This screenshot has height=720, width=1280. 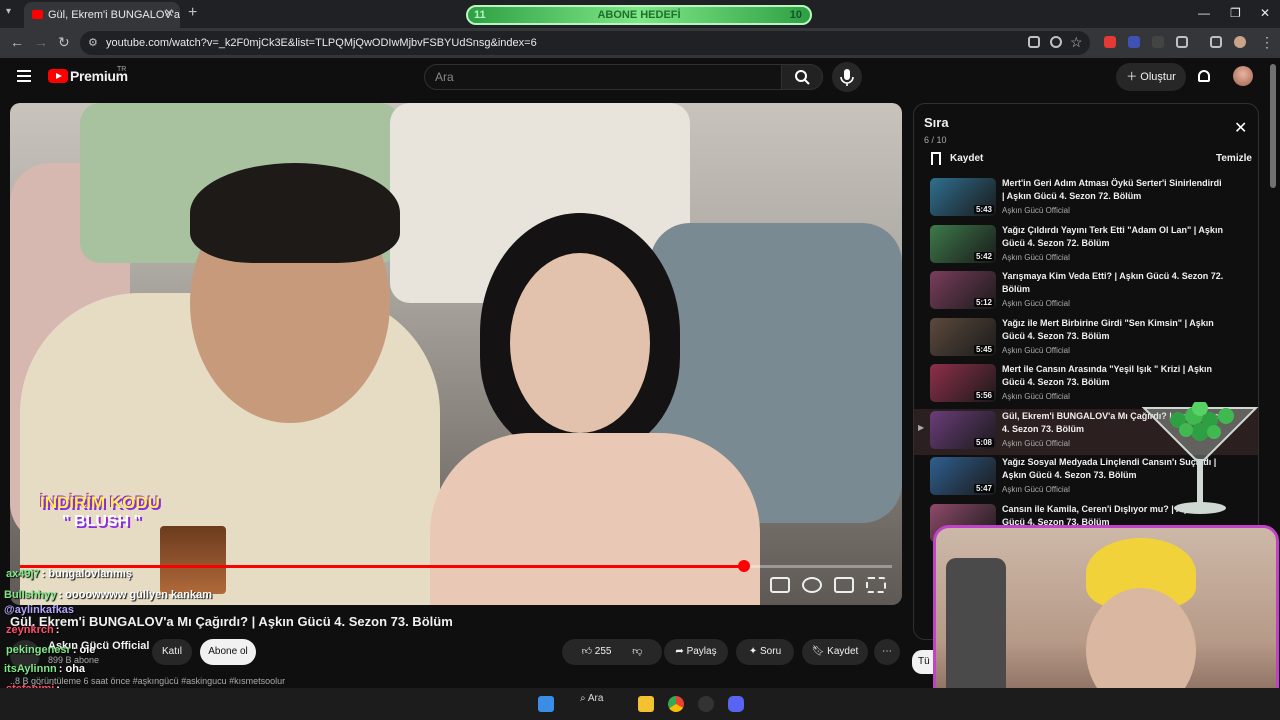 I want to click on microphone-icon, so click(x=847, y=77).